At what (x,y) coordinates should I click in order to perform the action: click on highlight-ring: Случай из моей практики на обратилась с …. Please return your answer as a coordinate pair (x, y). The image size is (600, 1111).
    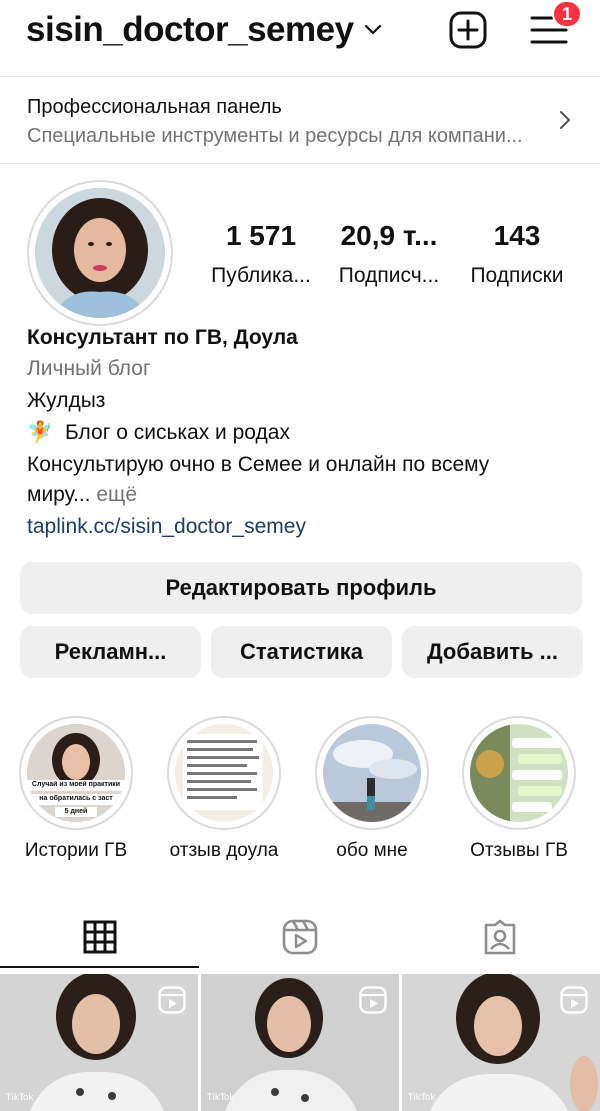
    Looking at the image, I should click on (76, 773).